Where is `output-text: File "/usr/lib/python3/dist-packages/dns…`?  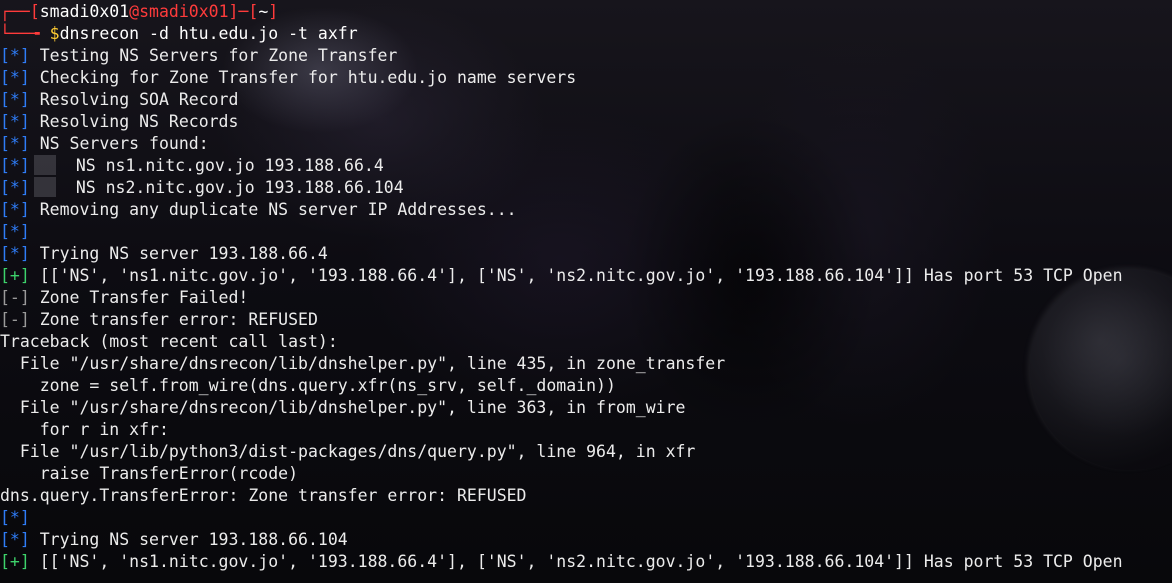
output-text: File "/usr/lib/python3/dist-packages/dns… is located at coordinates (348, 451).